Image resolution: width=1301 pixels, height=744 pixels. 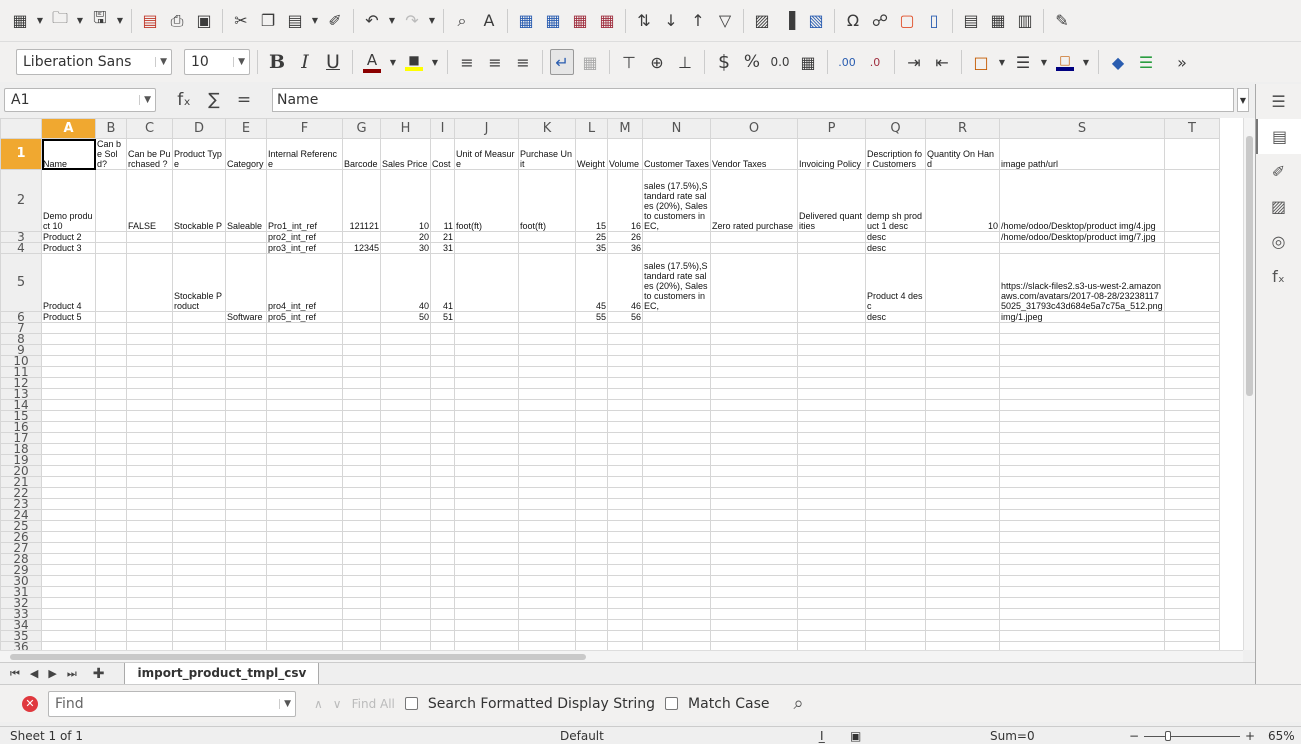 I want to click on cell: /home/odoo/Desktop/product img/7.jpg, so click(x=1082, y=237).